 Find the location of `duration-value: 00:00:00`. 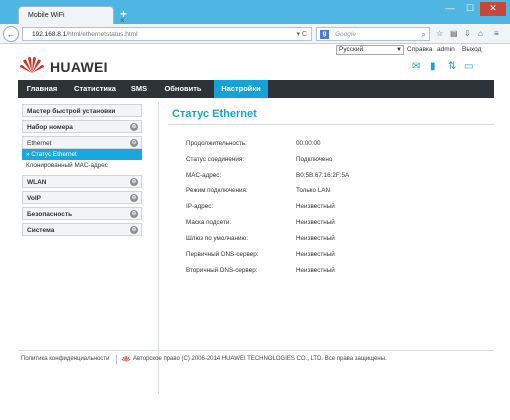

duration-value: 00:00:00 is located at coordinates (308, 143).